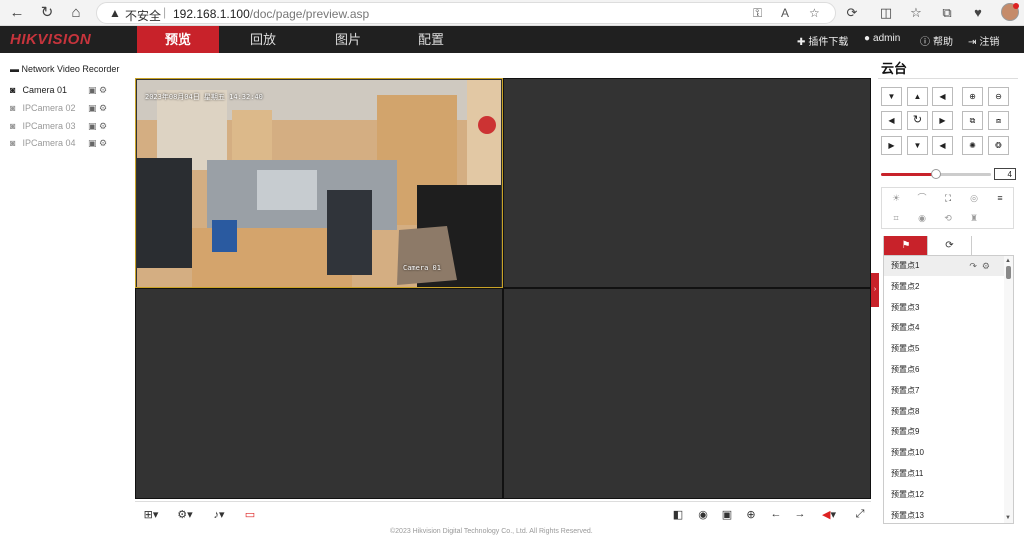 The height and width of the screenshot is (535, 1024). I want to click on tree-root-nvr: ▬ Network Video Recorder, so click(64, 69).